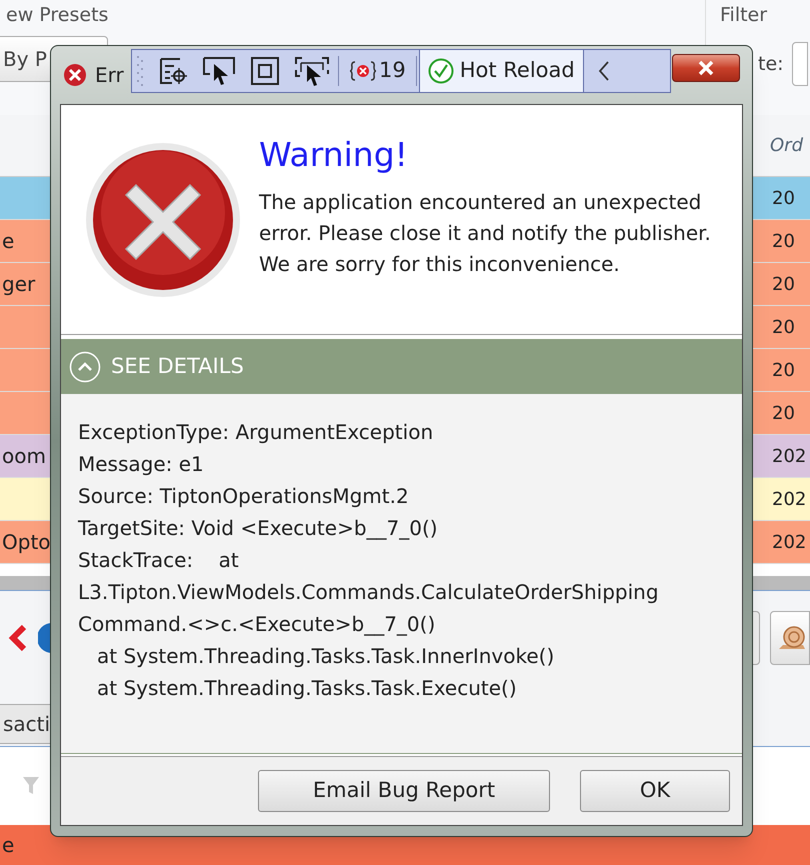  What do you see at coordinates (787, 146) in the screenshot?
I see `column-header: Ord` at bounding box center [787, 146].